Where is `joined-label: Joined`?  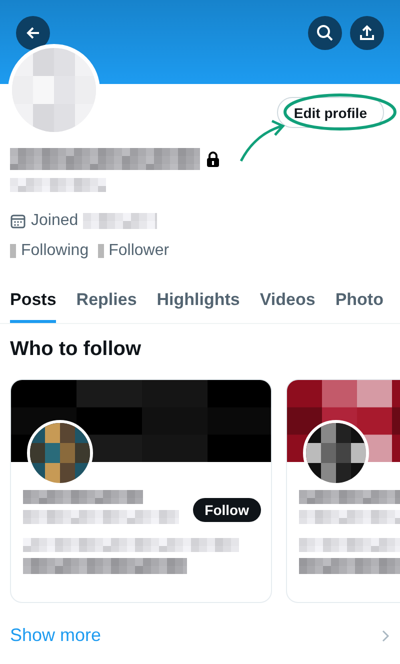
joined-label: Joined is located at coordinates (54, 221).